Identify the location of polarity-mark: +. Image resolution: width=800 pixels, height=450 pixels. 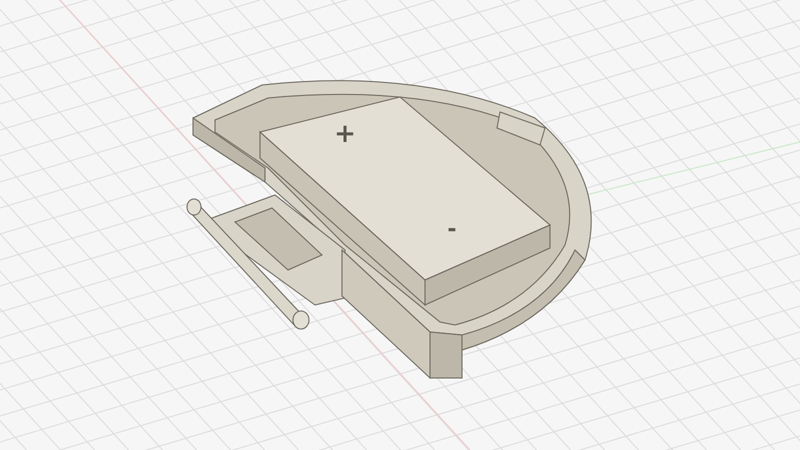
(345, 134).